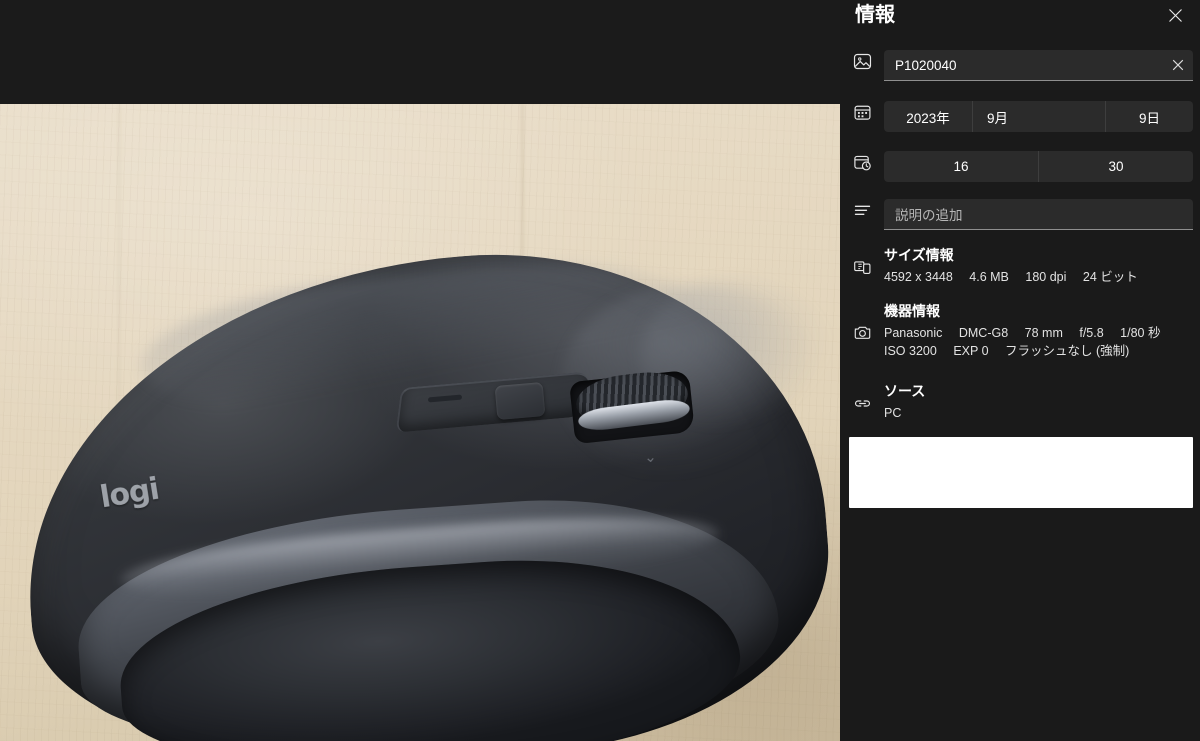  What do you see at coordinates (1067, 351) in the screenshot?
I see `flash-status: フラッシュなし (強制)` at bounding box center [1067, 351].